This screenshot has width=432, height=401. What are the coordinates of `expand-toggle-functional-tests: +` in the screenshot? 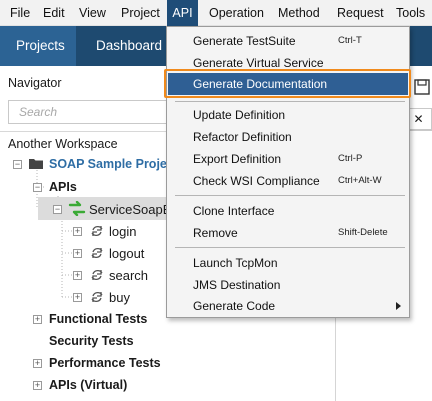 It's located at (37, 319).